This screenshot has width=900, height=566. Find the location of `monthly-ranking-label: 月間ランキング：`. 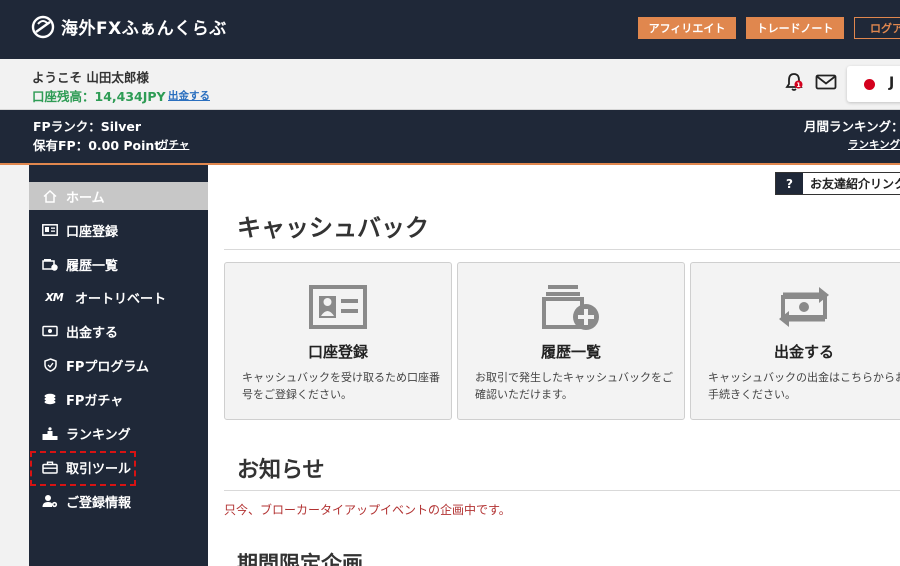

monthly-ranking-label: 月間ランキング： is located at coordinates (852, 126).